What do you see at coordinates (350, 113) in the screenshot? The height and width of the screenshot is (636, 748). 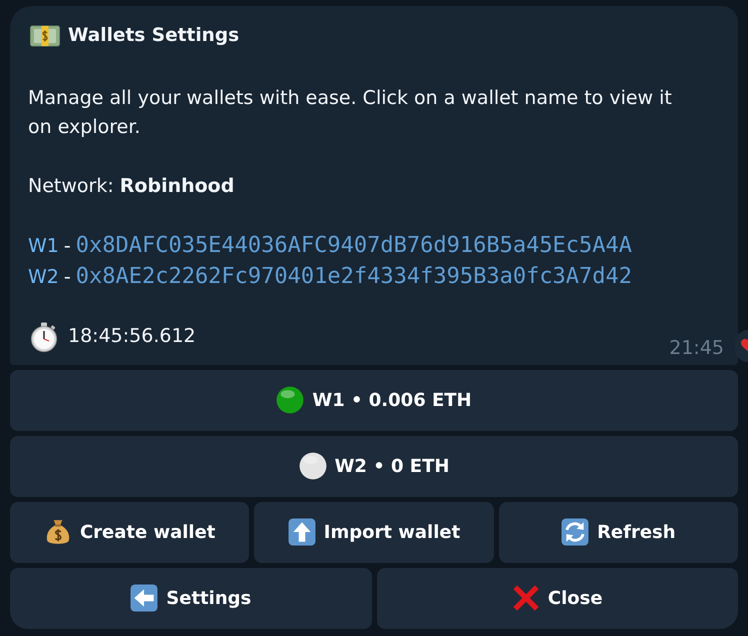 I see `message-text: Manage all your wallets with ease. Click on a wallet name to view it on explorer.` at bounding box center [350, 113].